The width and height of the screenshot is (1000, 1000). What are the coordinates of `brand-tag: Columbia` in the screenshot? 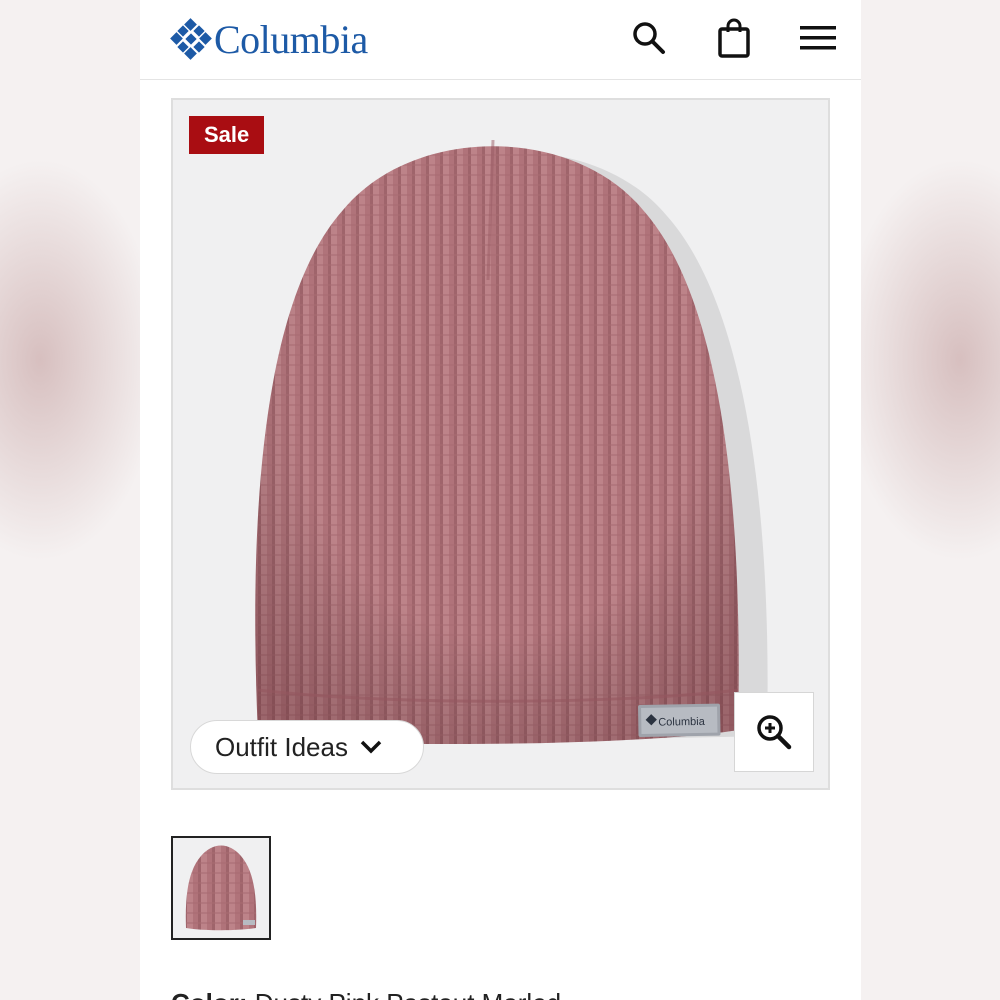 It's located at (679, 720).